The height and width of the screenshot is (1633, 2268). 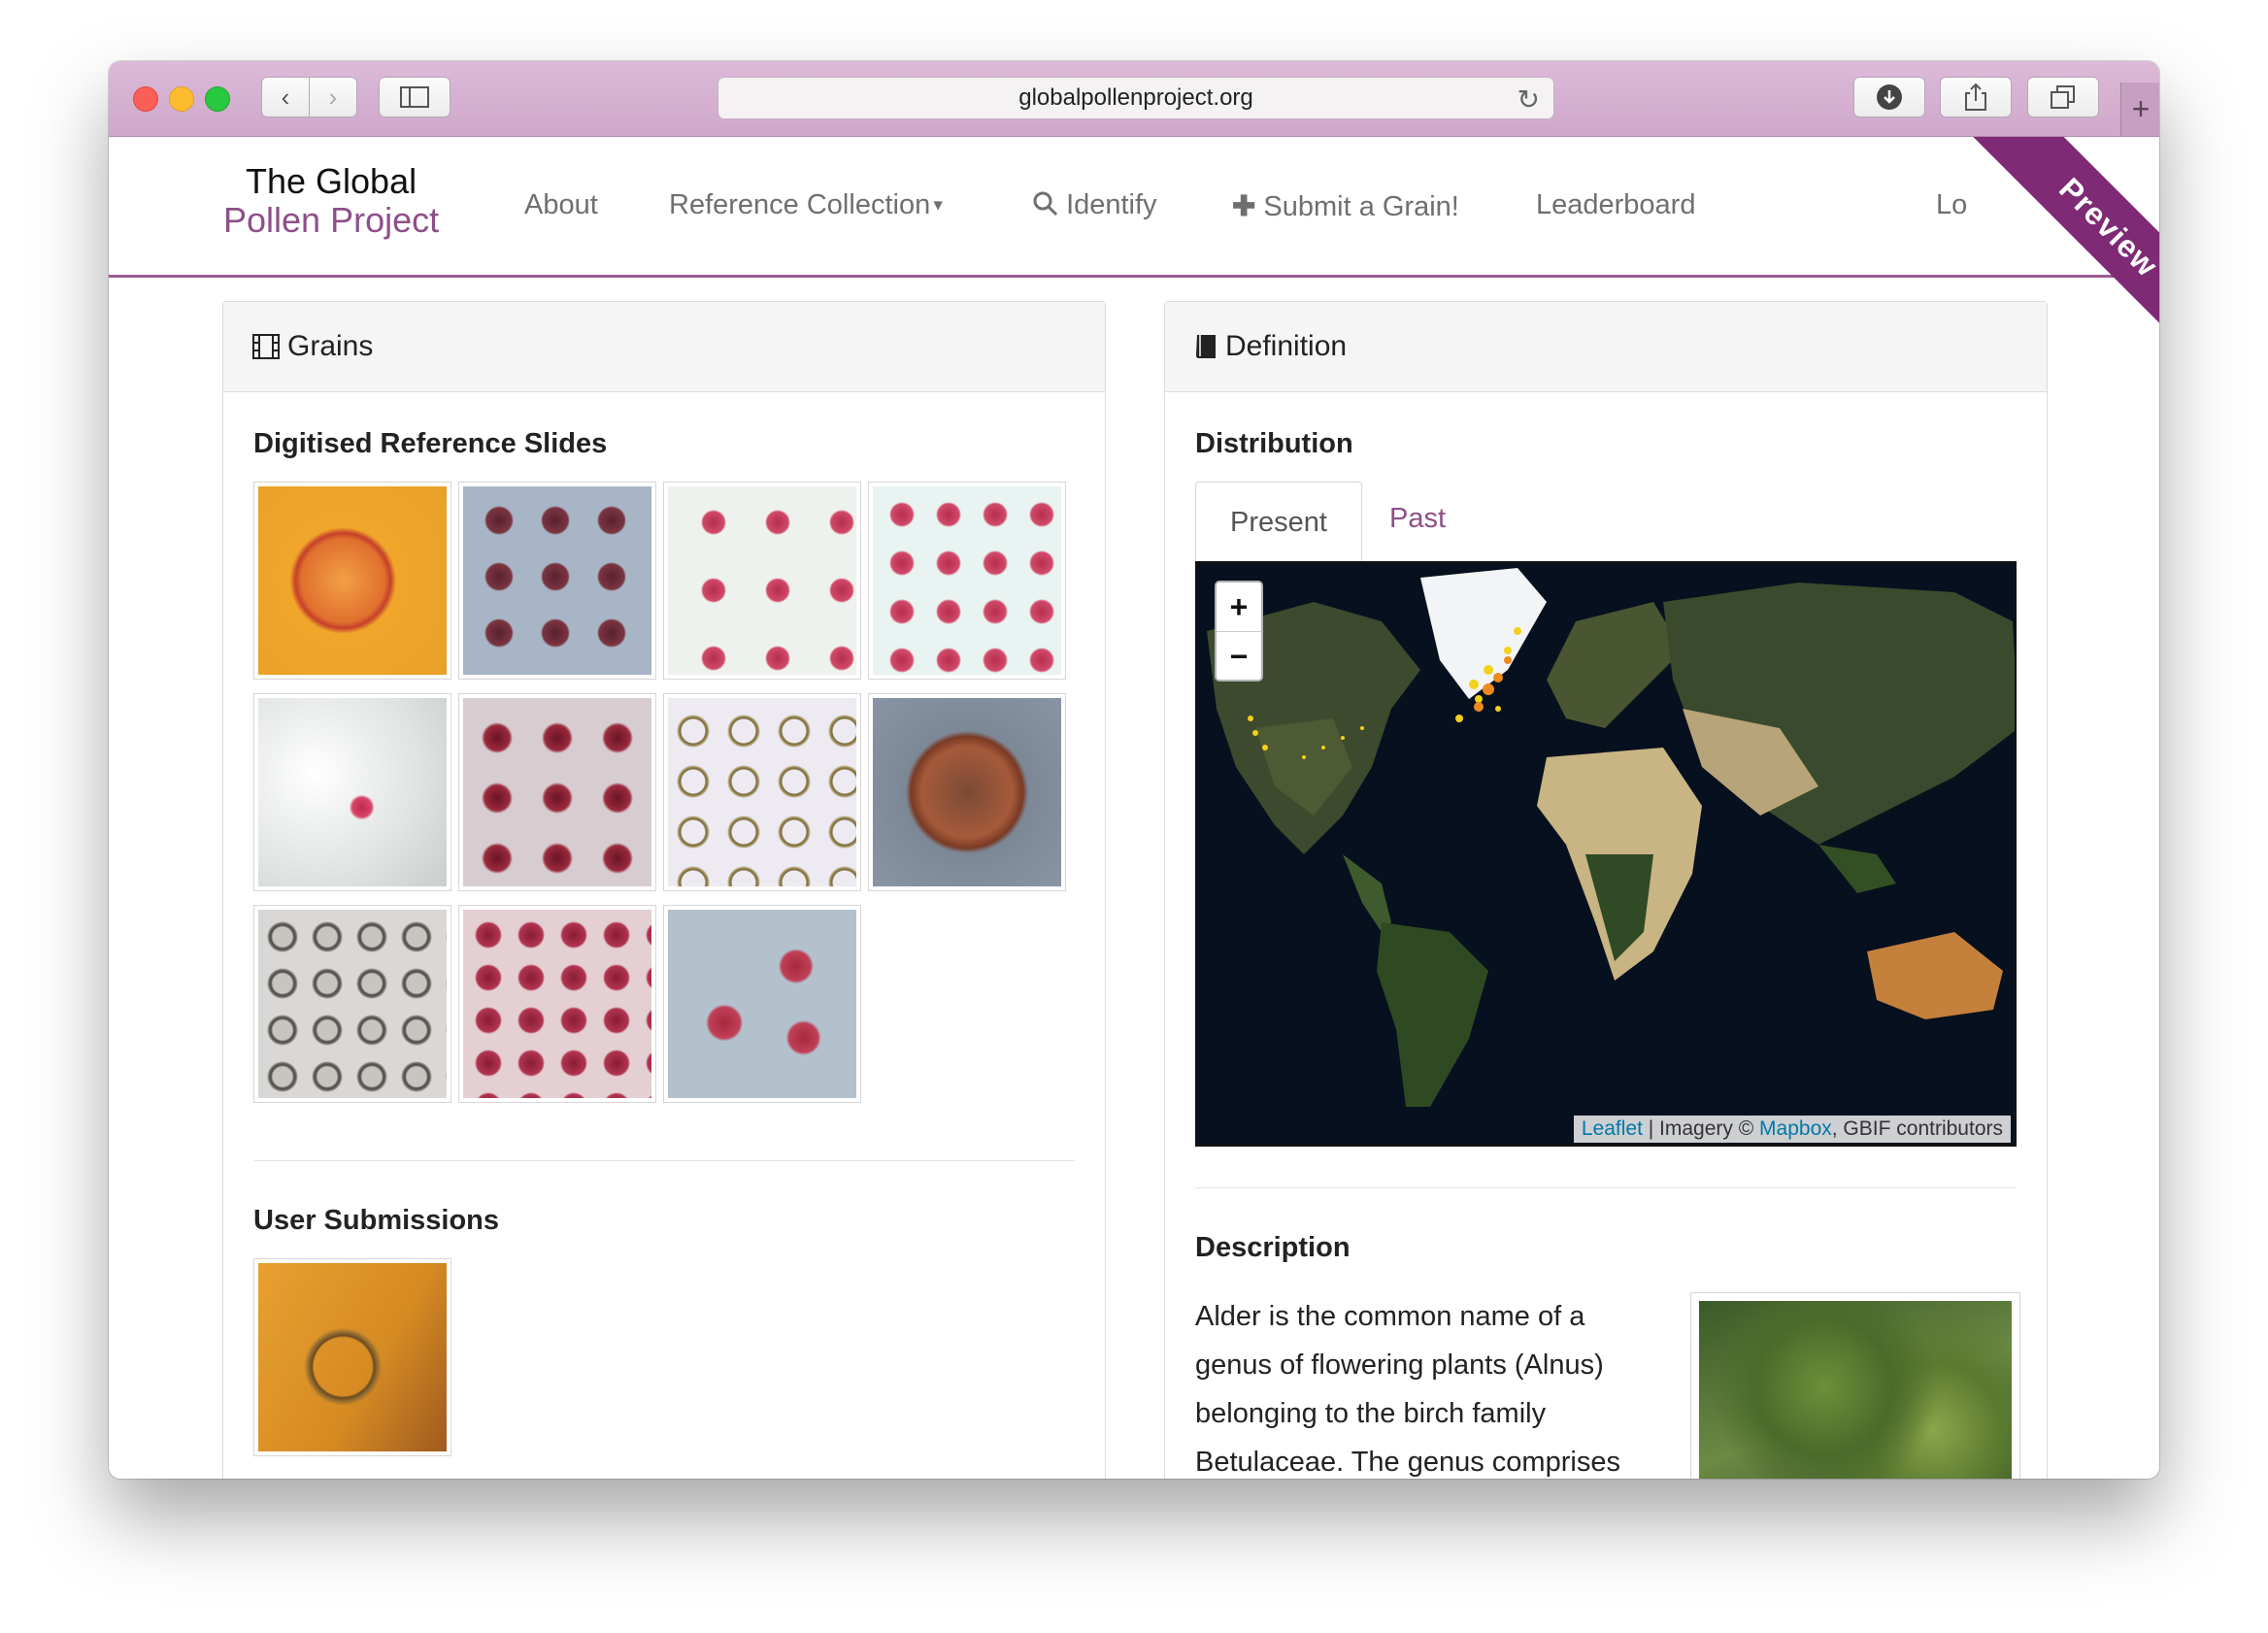 I want to click on contributors-text: , GBIF contributors, so click(x=1917, y=1128).